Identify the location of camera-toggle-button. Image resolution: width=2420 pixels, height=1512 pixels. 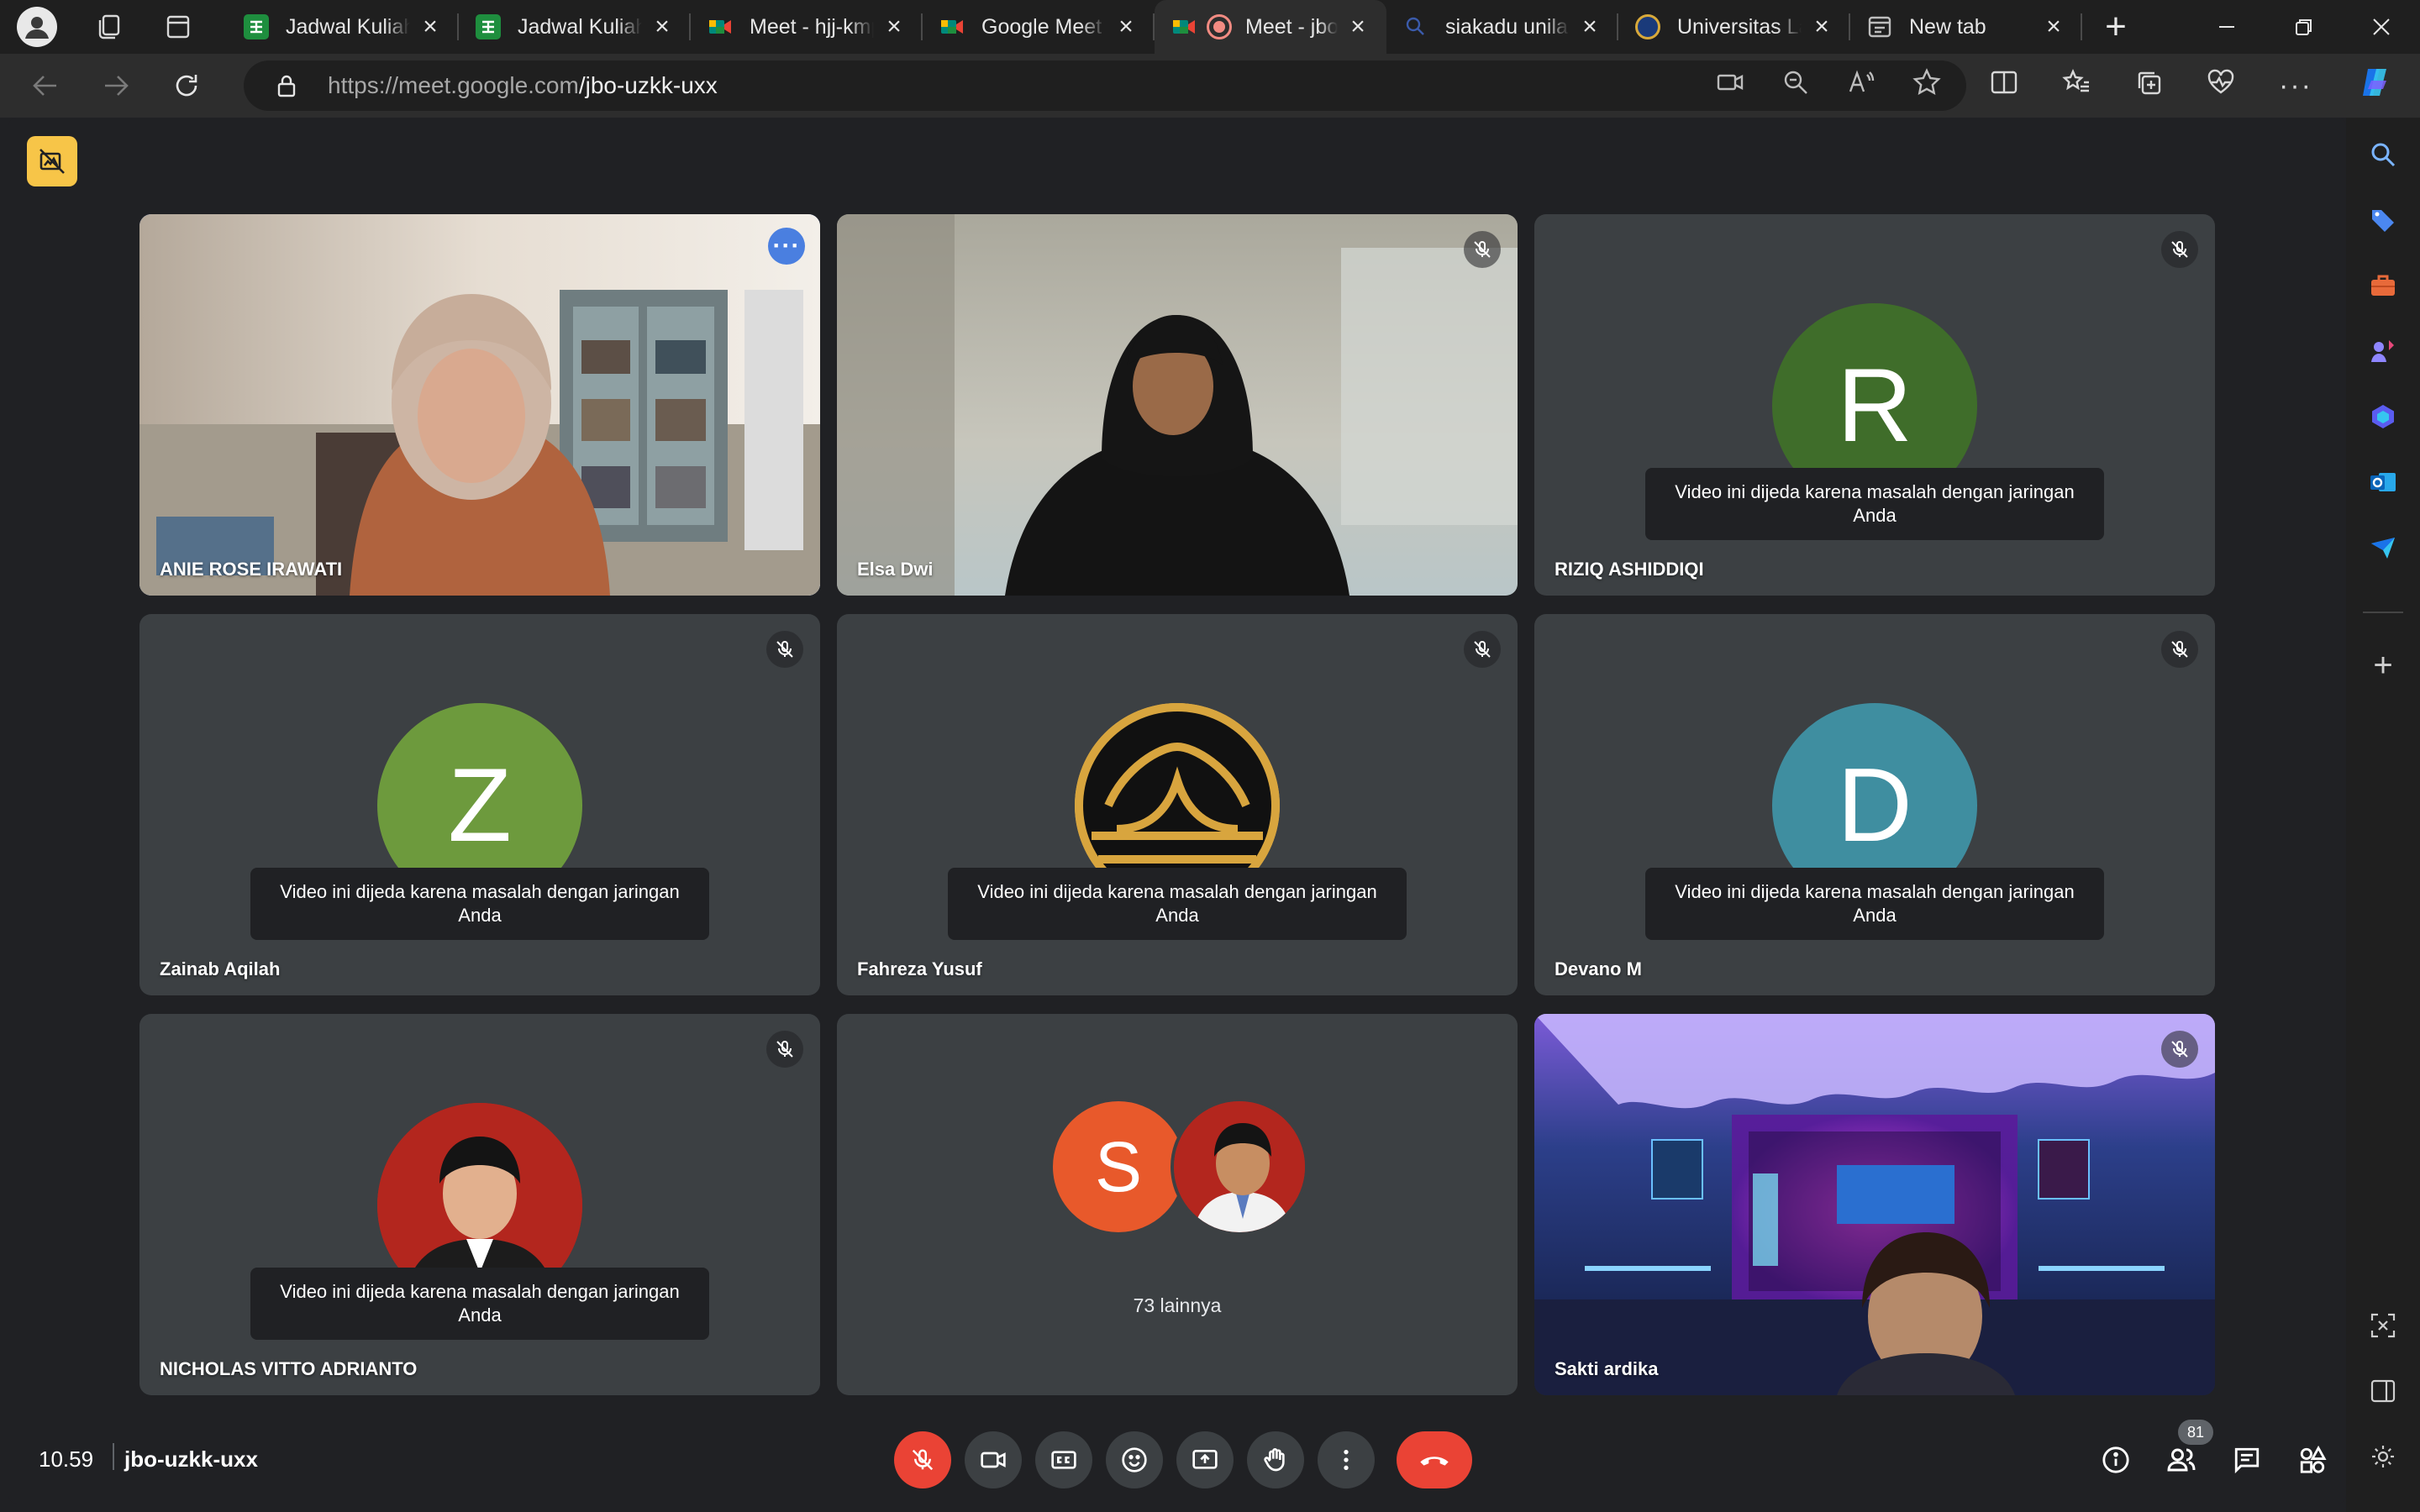
(993, 1459).